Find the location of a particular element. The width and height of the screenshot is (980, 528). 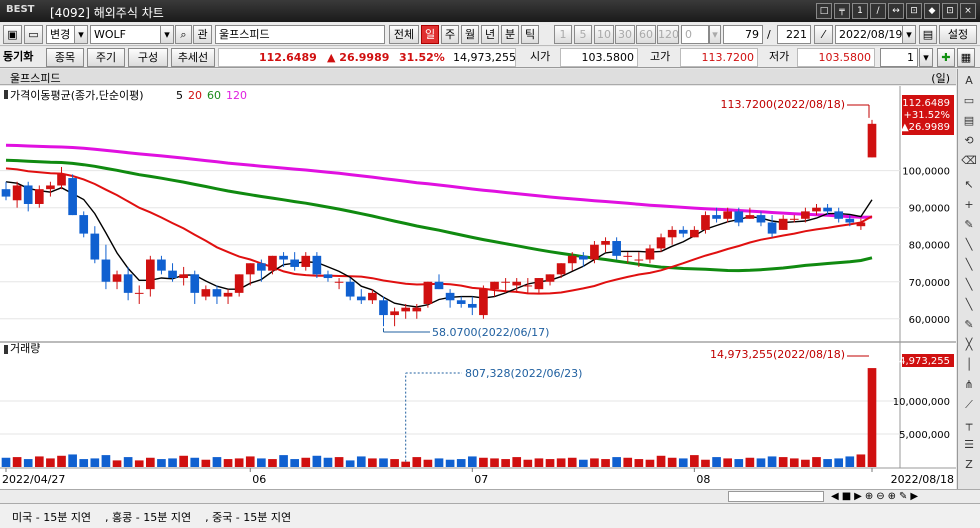

pitchfork-icon: ⋔ is located at coordinates (969, 385).